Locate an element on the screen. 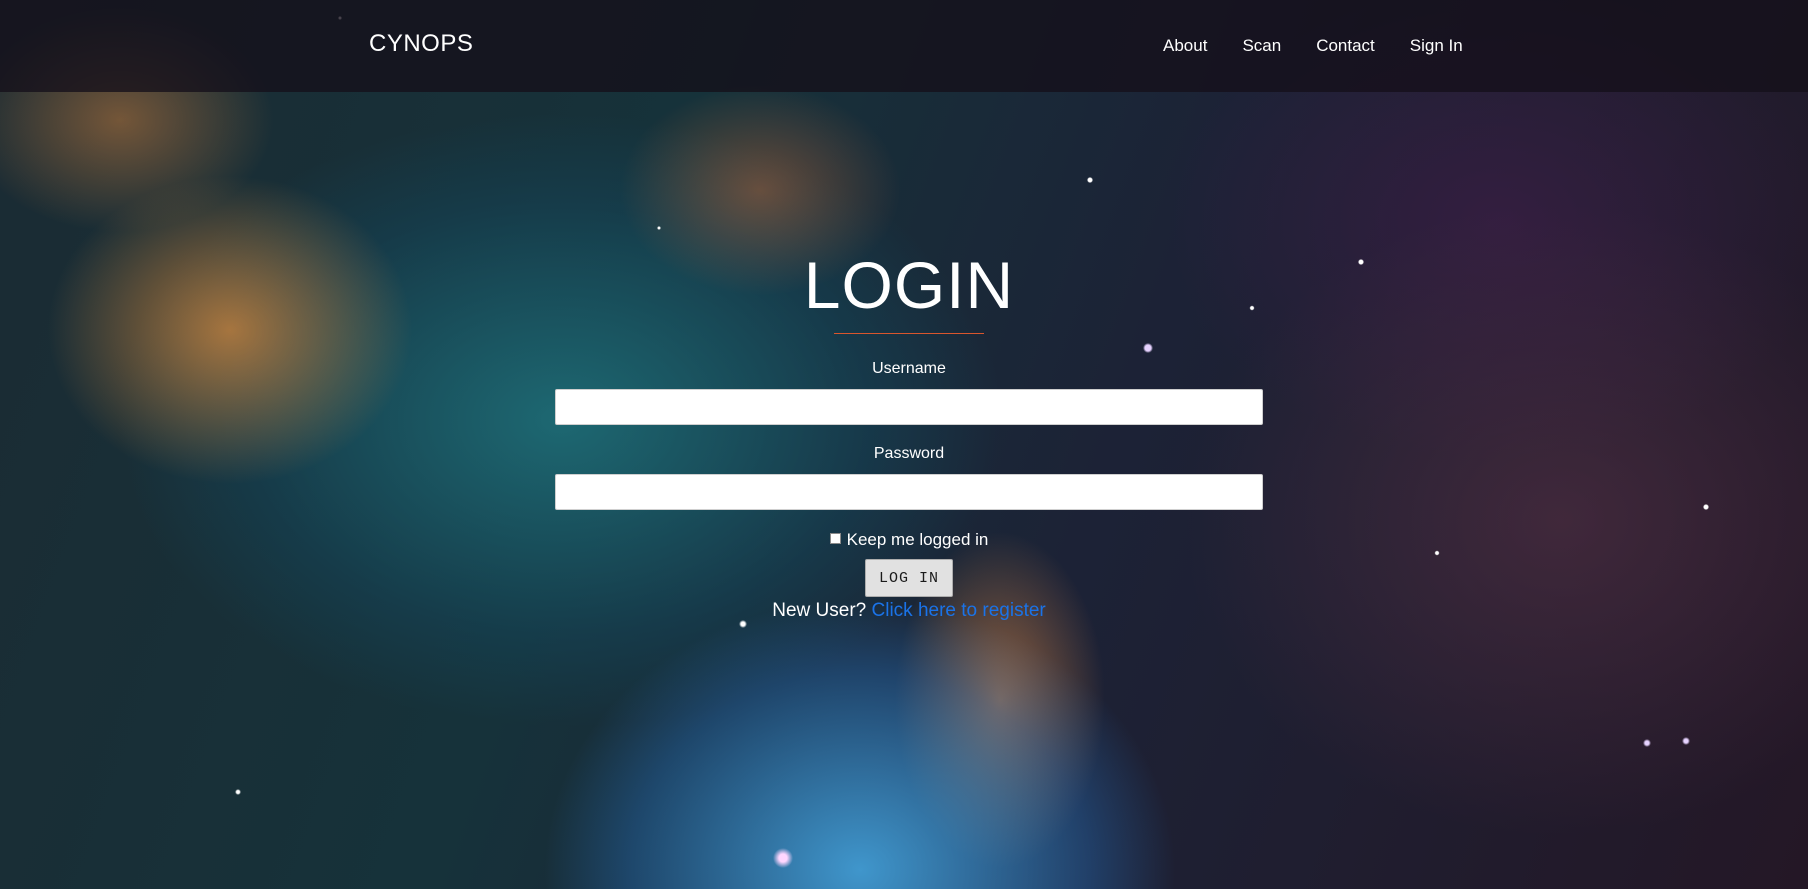  remember-me-checkbox is located at coordinates (835, 538).